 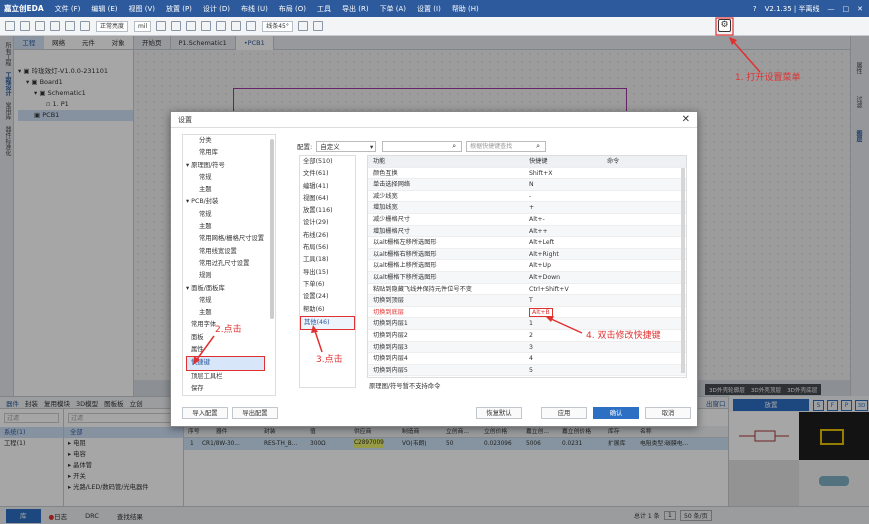 I want to click on arrow-3-head, so click(x=314, y=329).